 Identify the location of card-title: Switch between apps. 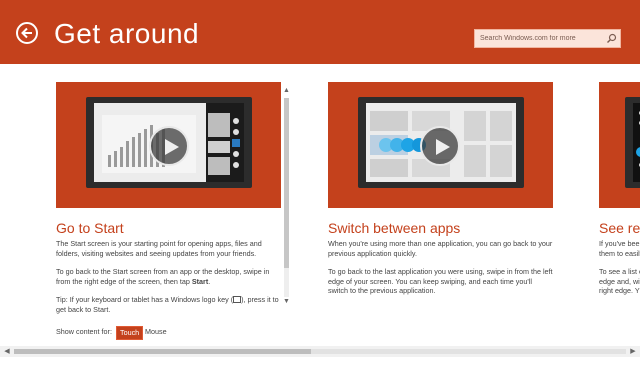
(394, 228).